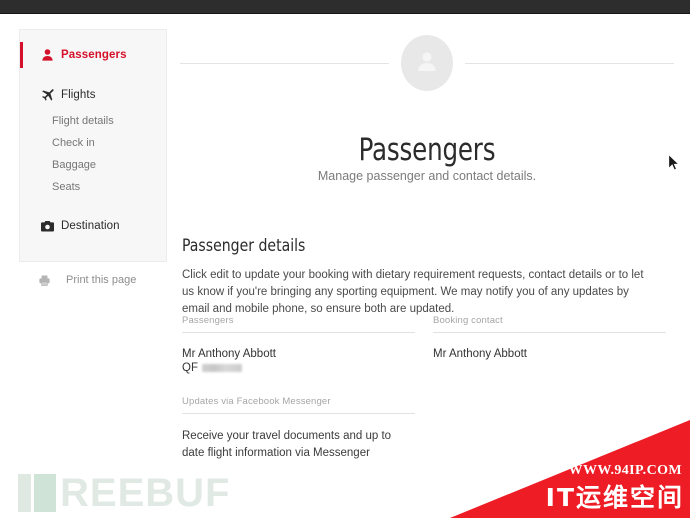 Image resolution: width=690 pixels, height=518 pixels. What do you see at coordinates (21, 55) in the screenshot?
I see `active-indicator-bar` at bounding box center [21, 55].